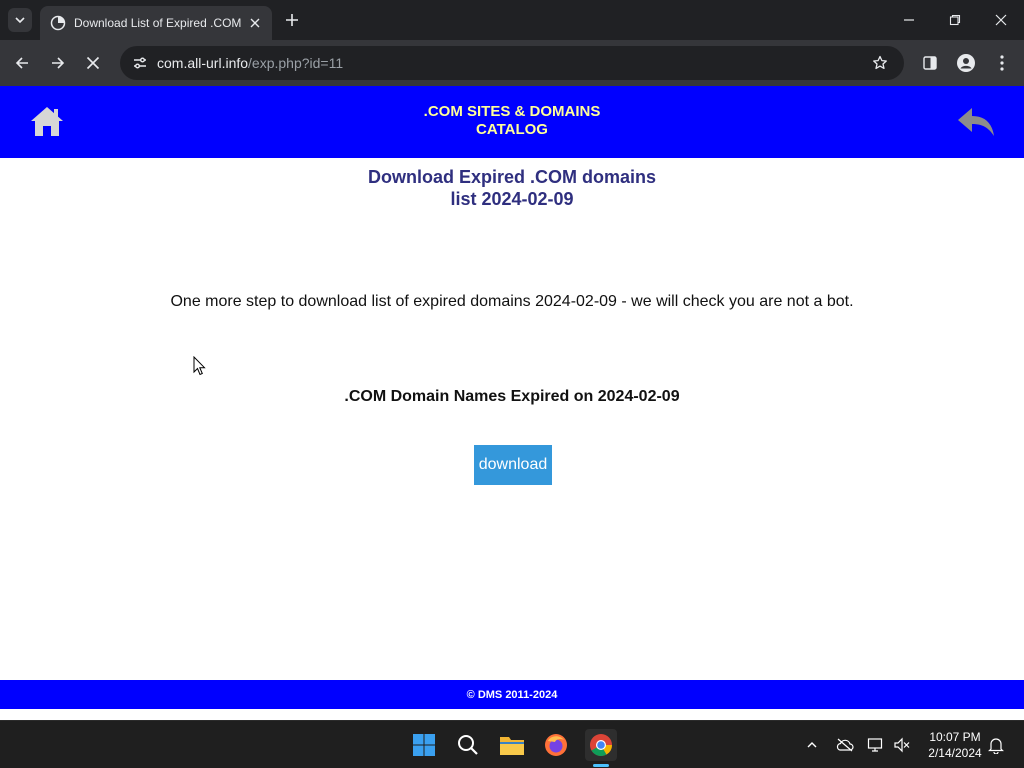  I want to click on minimize-icon, so click(909, 20).